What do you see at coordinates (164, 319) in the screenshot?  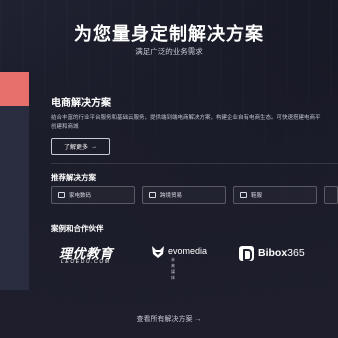 I see `view-all-label: 查看所有解决方案` at bounding box center [164, 319].